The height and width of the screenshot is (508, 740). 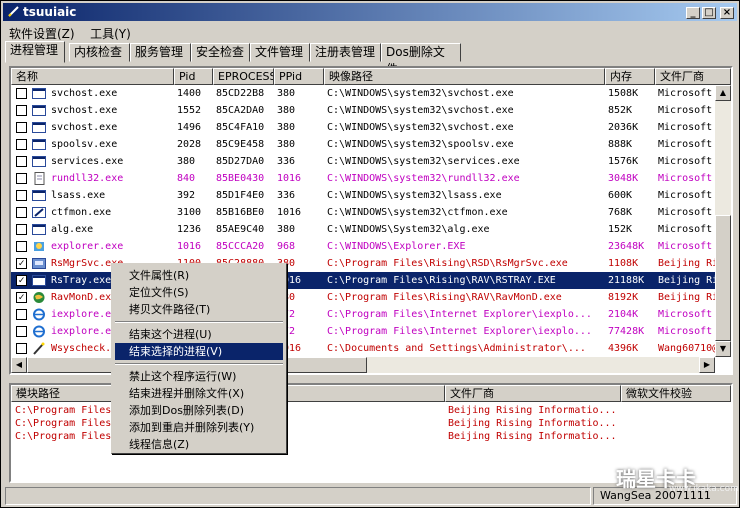 I want to click on context-menu-item: 结束这个进程(U), so click(x=199, y=334).